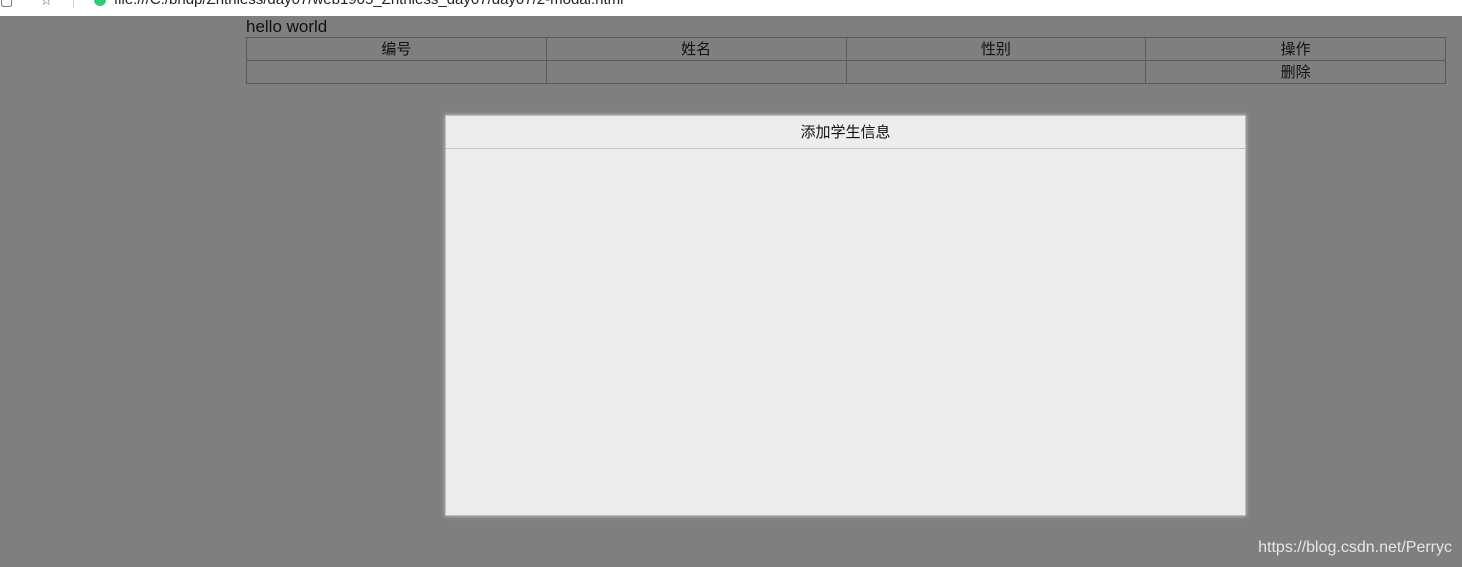 The height and width of the screenshot is (567, 1462). Describe the element at coordinates (696, 49) in the screenshot. I see `header-name: 姓名` at that location.